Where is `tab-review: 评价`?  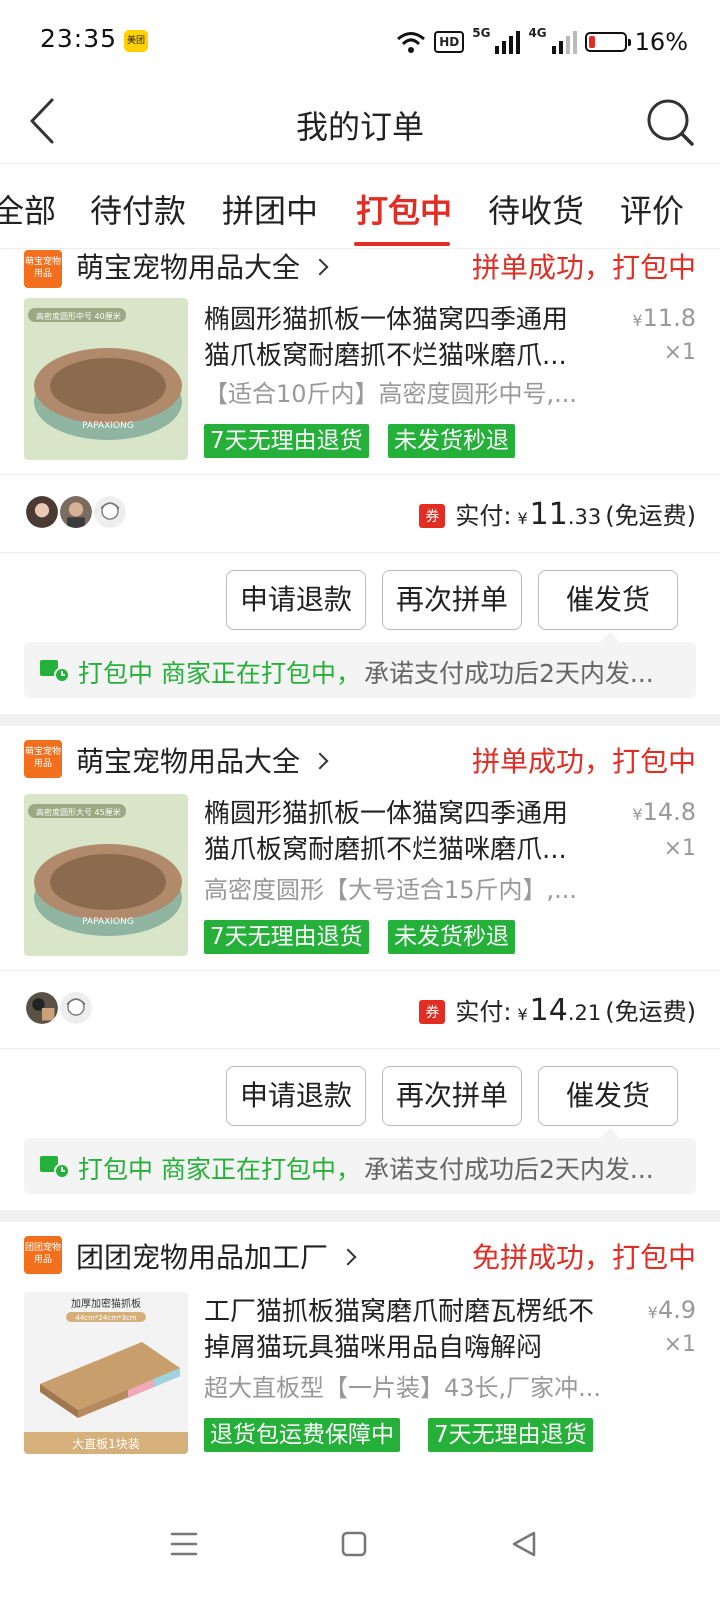 tab-review: 评价 is located at coordinates (652, 209).